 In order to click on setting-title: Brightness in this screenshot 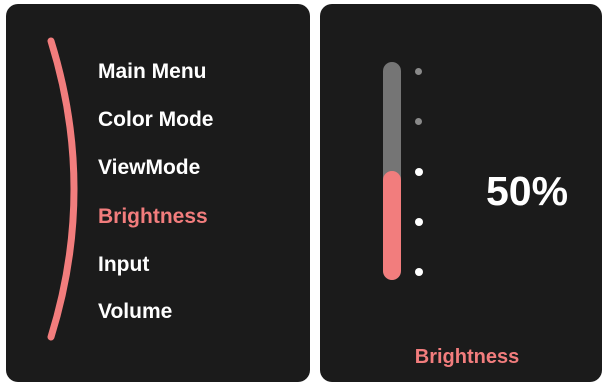, I will do `click(467, 357)`.